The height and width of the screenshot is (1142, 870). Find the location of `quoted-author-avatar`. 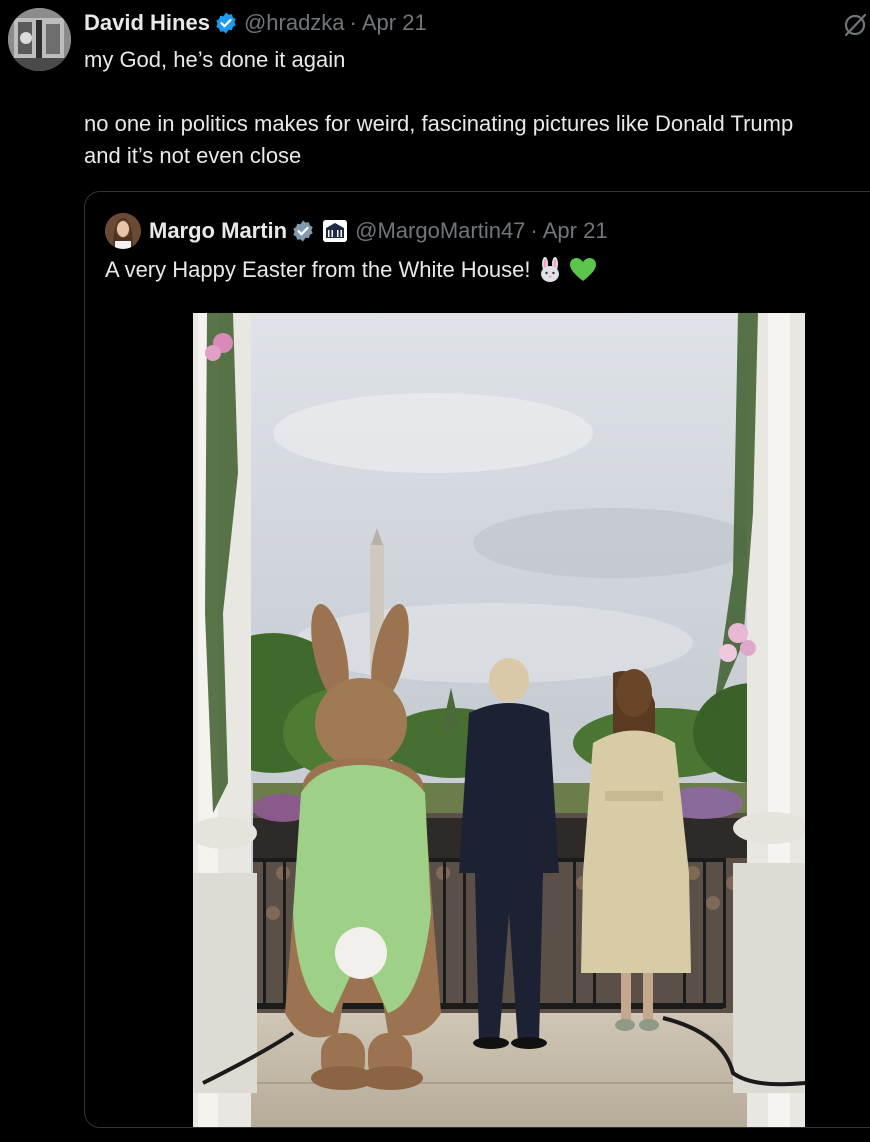

quoted-author-avatar is located at coordinates (123, 231).